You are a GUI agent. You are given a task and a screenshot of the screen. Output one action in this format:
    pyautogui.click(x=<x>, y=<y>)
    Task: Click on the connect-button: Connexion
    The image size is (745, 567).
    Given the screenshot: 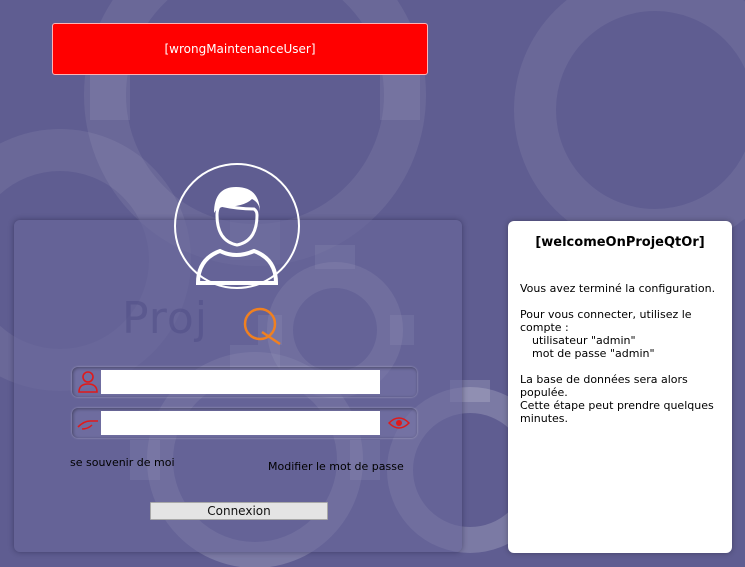 What is the action you would take?
    pyautogui.click(x=239, y=511)
    